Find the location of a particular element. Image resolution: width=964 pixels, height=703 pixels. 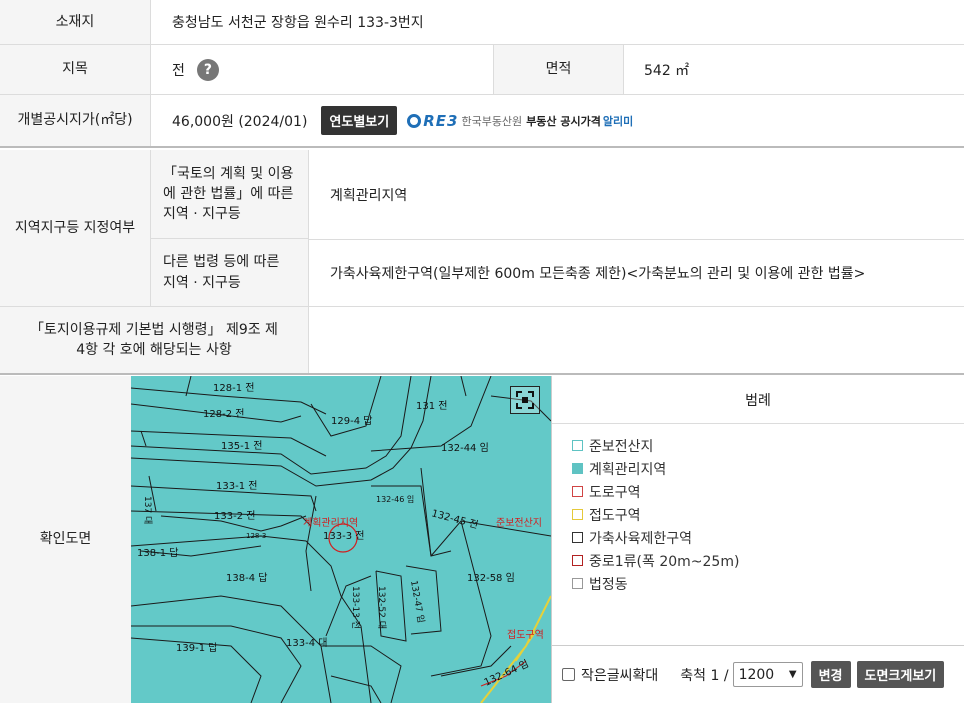

parcel-label: 133-2 전 is located at coordinates (234, 516).